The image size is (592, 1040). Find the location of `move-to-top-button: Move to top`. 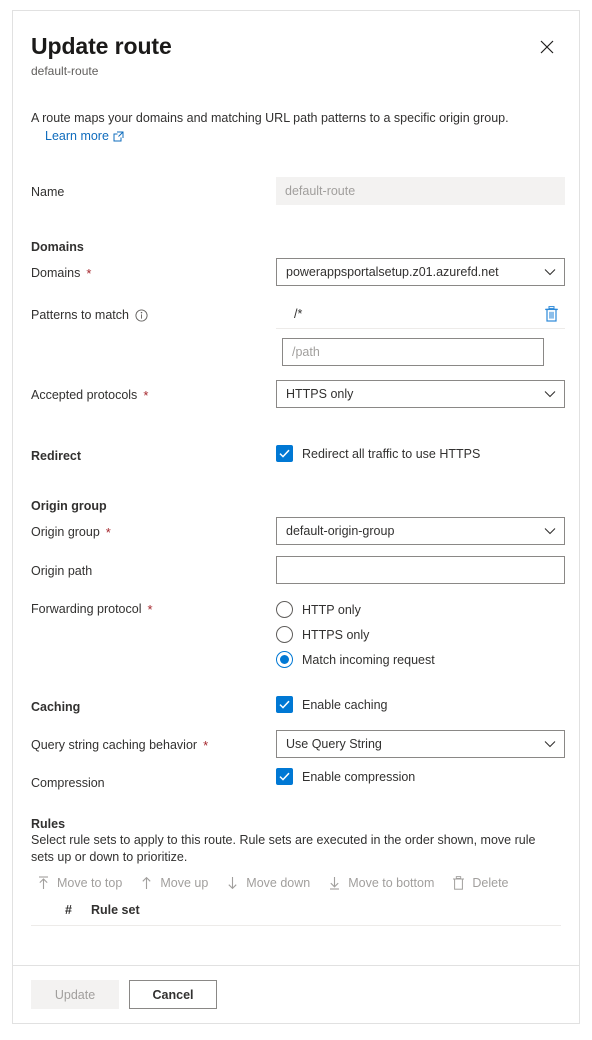

move-to-top-button: Move to top is located at coordinates (79, 883).